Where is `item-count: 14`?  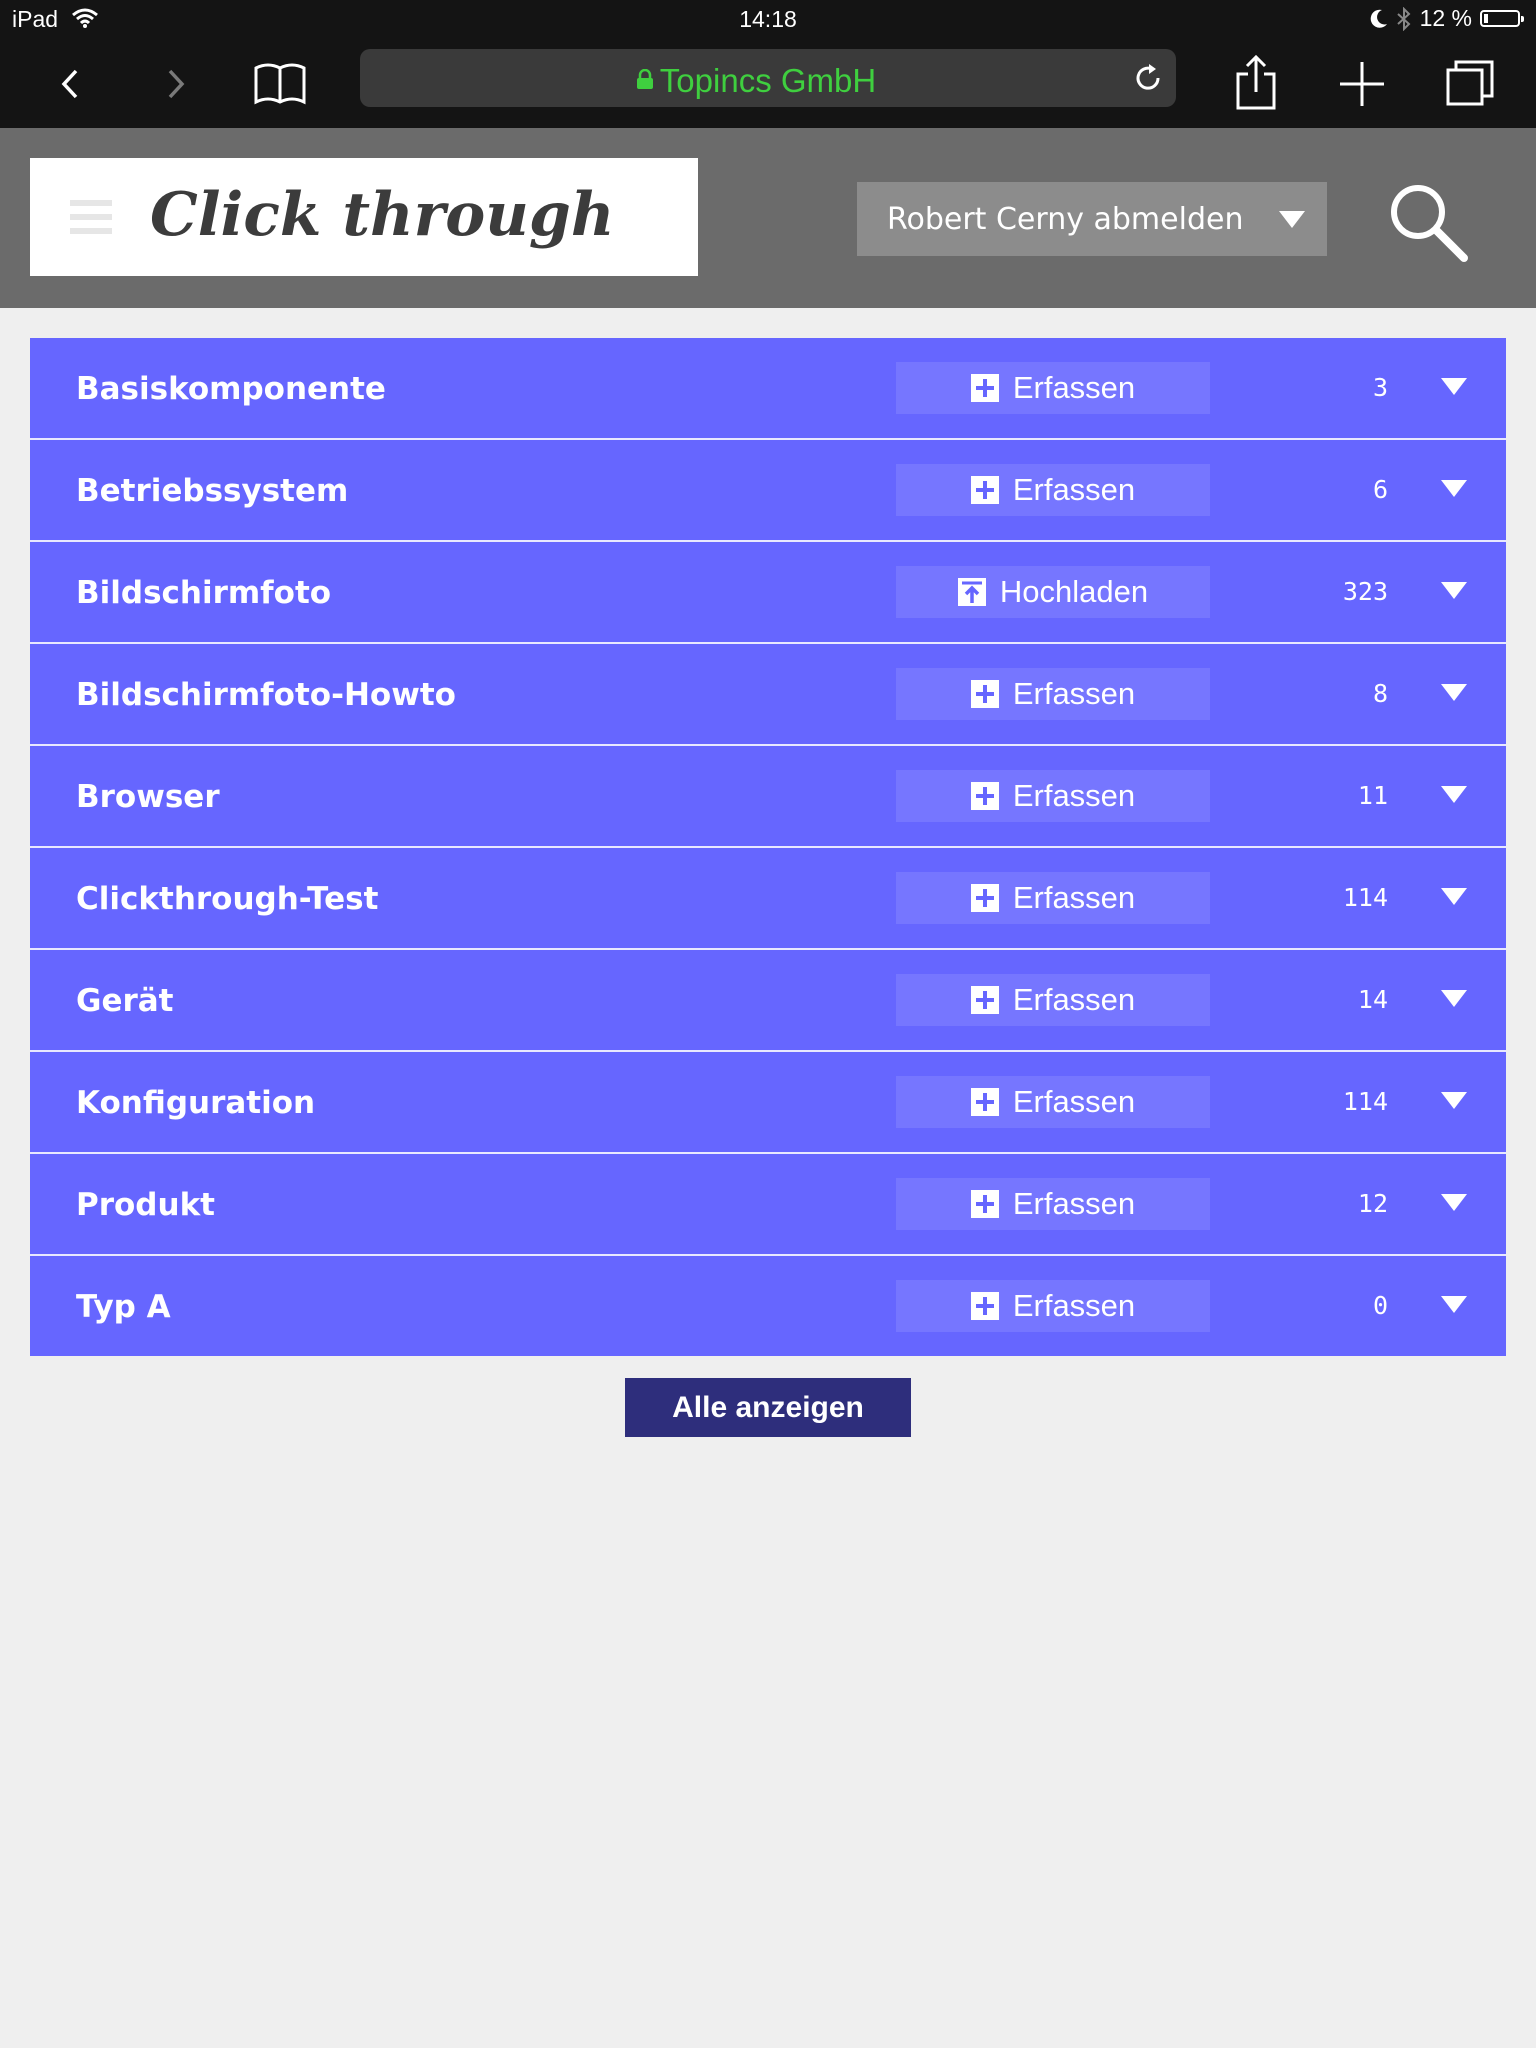
item-count: 14 is located at coordinates (1372, 999).